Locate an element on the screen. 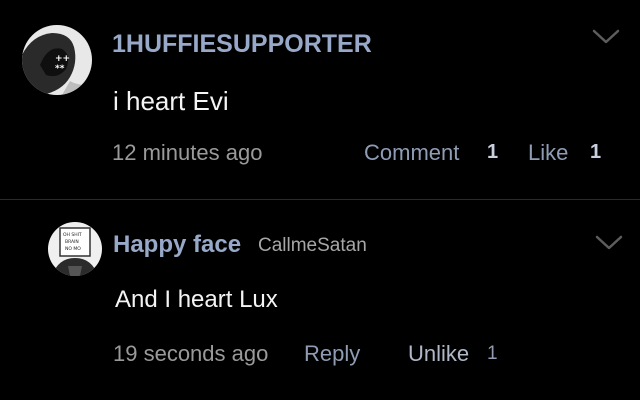 The width and height of the screenshot is (640, 400). username: 1HUFFIESUPPORTER is located at coordinates (242, 44).